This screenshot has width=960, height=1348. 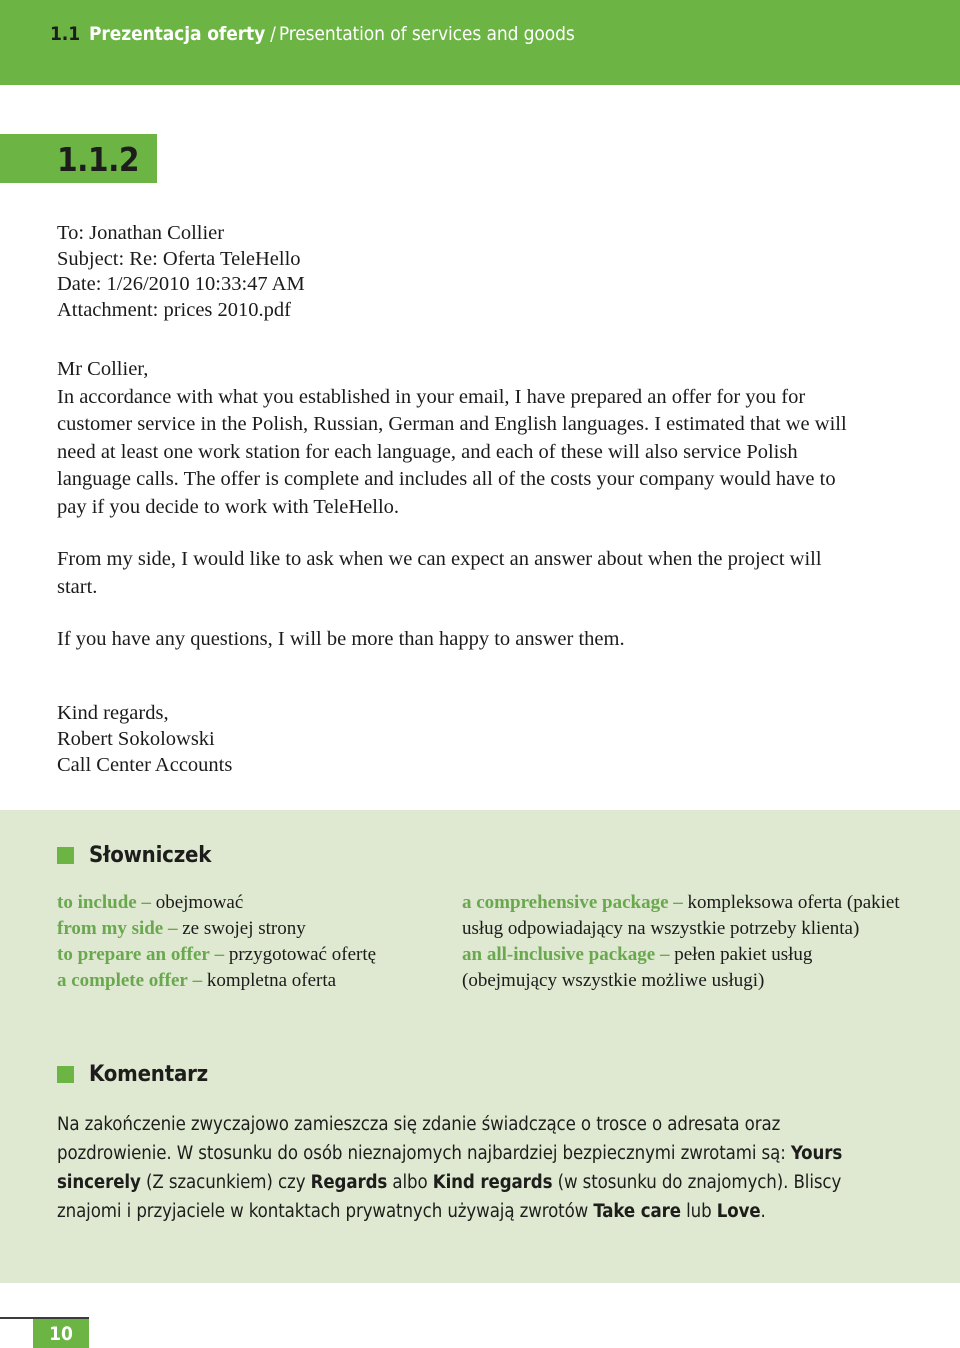 I want to click on commentary-text: albo, so click(x=410, y=1182).